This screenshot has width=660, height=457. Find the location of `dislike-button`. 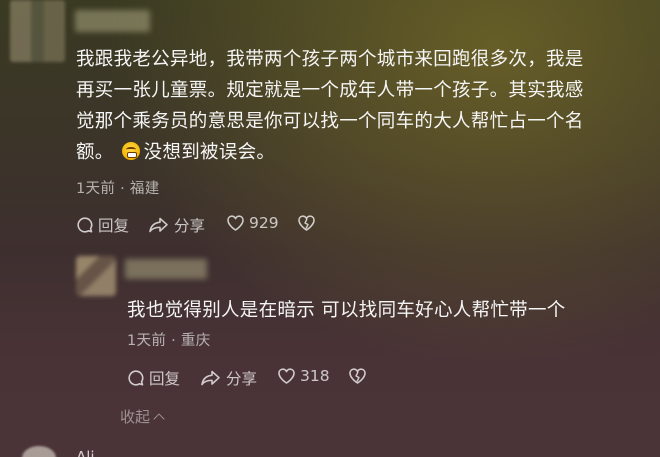

dislike-button is located at coordinates (306, 223).